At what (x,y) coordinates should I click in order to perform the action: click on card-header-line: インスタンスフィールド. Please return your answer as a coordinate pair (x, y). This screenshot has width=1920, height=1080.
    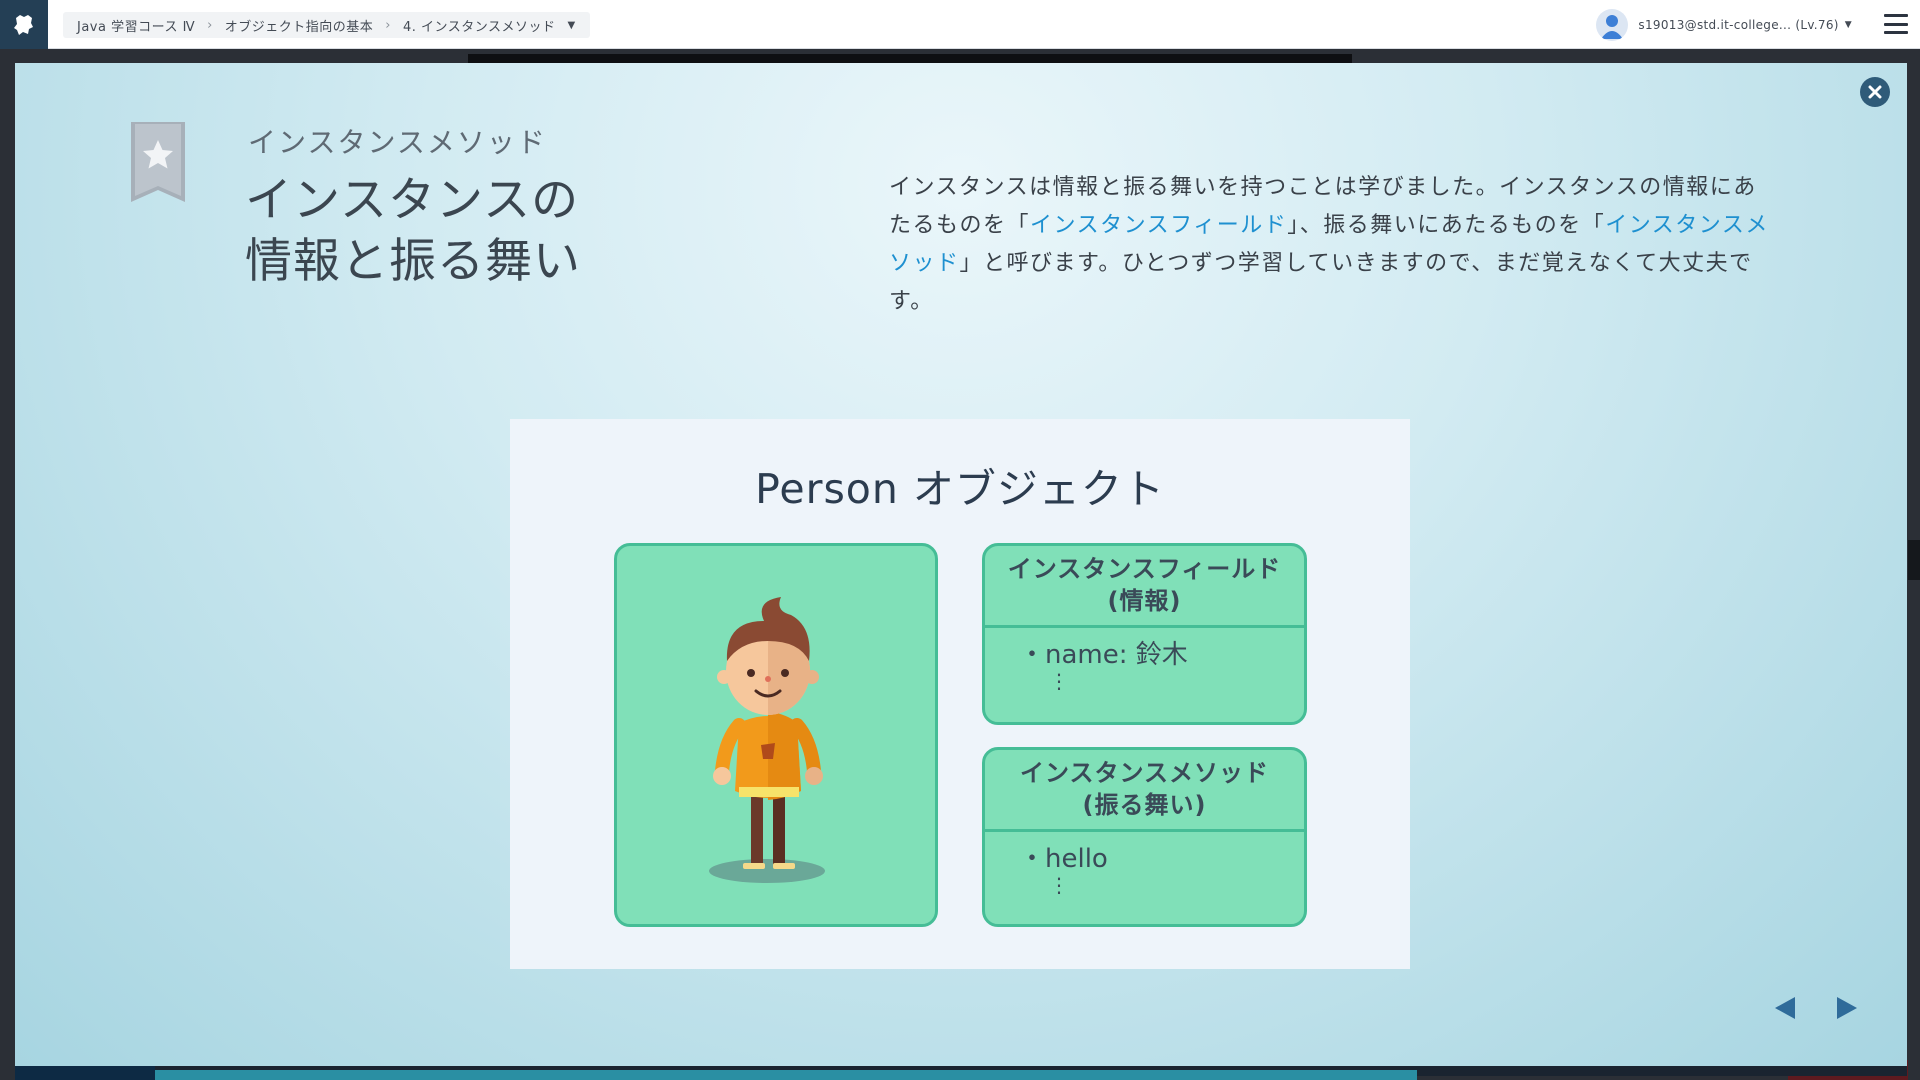
    Looking at the image, I should click on (1144, 569).